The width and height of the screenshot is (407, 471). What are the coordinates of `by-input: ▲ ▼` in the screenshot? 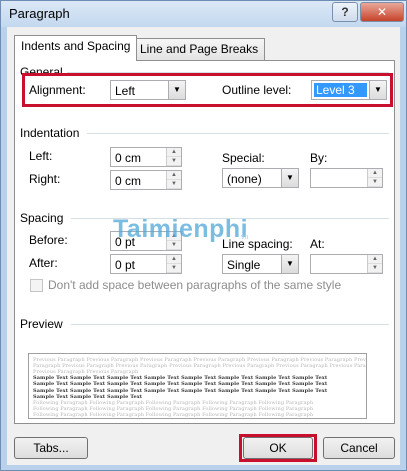 It's located at (346, 178).